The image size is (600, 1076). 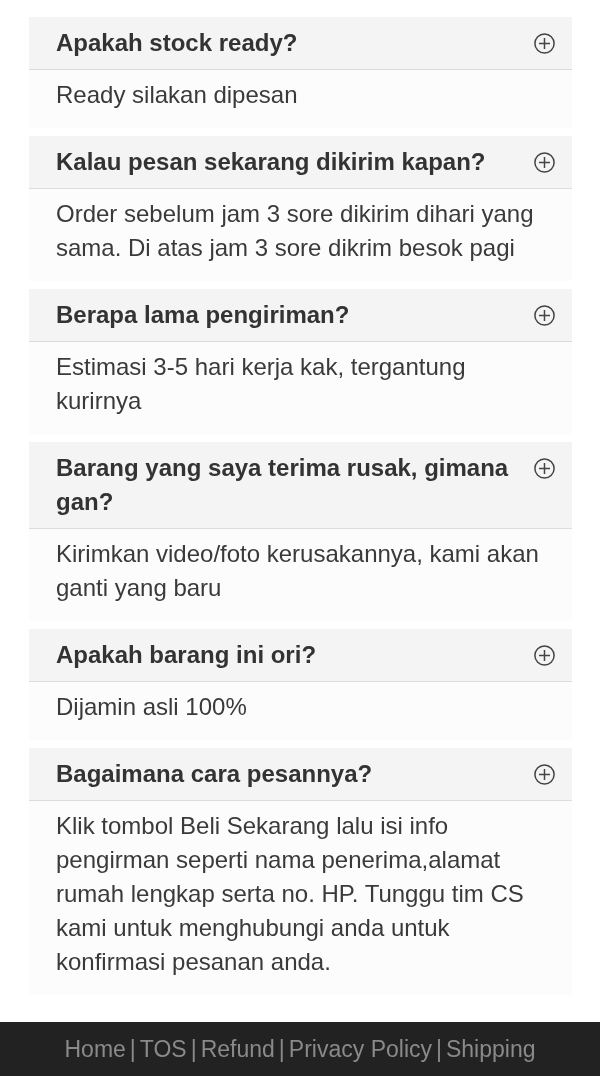 I want to click on footer-link: Privacy Policy, so click(x=360, y=1049).